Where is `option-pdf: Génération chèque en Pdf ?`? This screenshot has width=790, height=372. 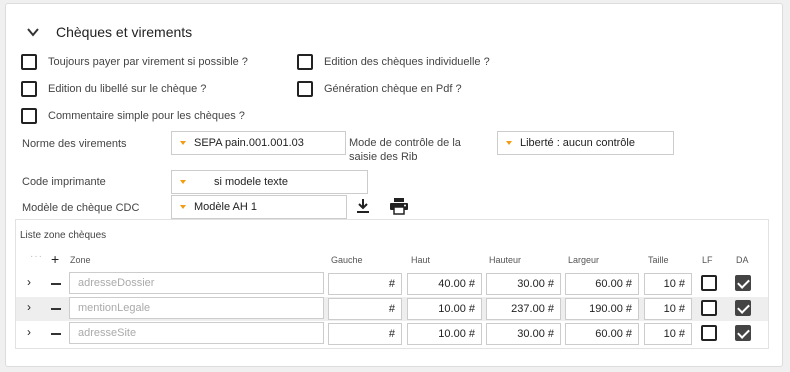 option-pdf: Génération chèque en Pdf ? is located at coordinates (379, 89).